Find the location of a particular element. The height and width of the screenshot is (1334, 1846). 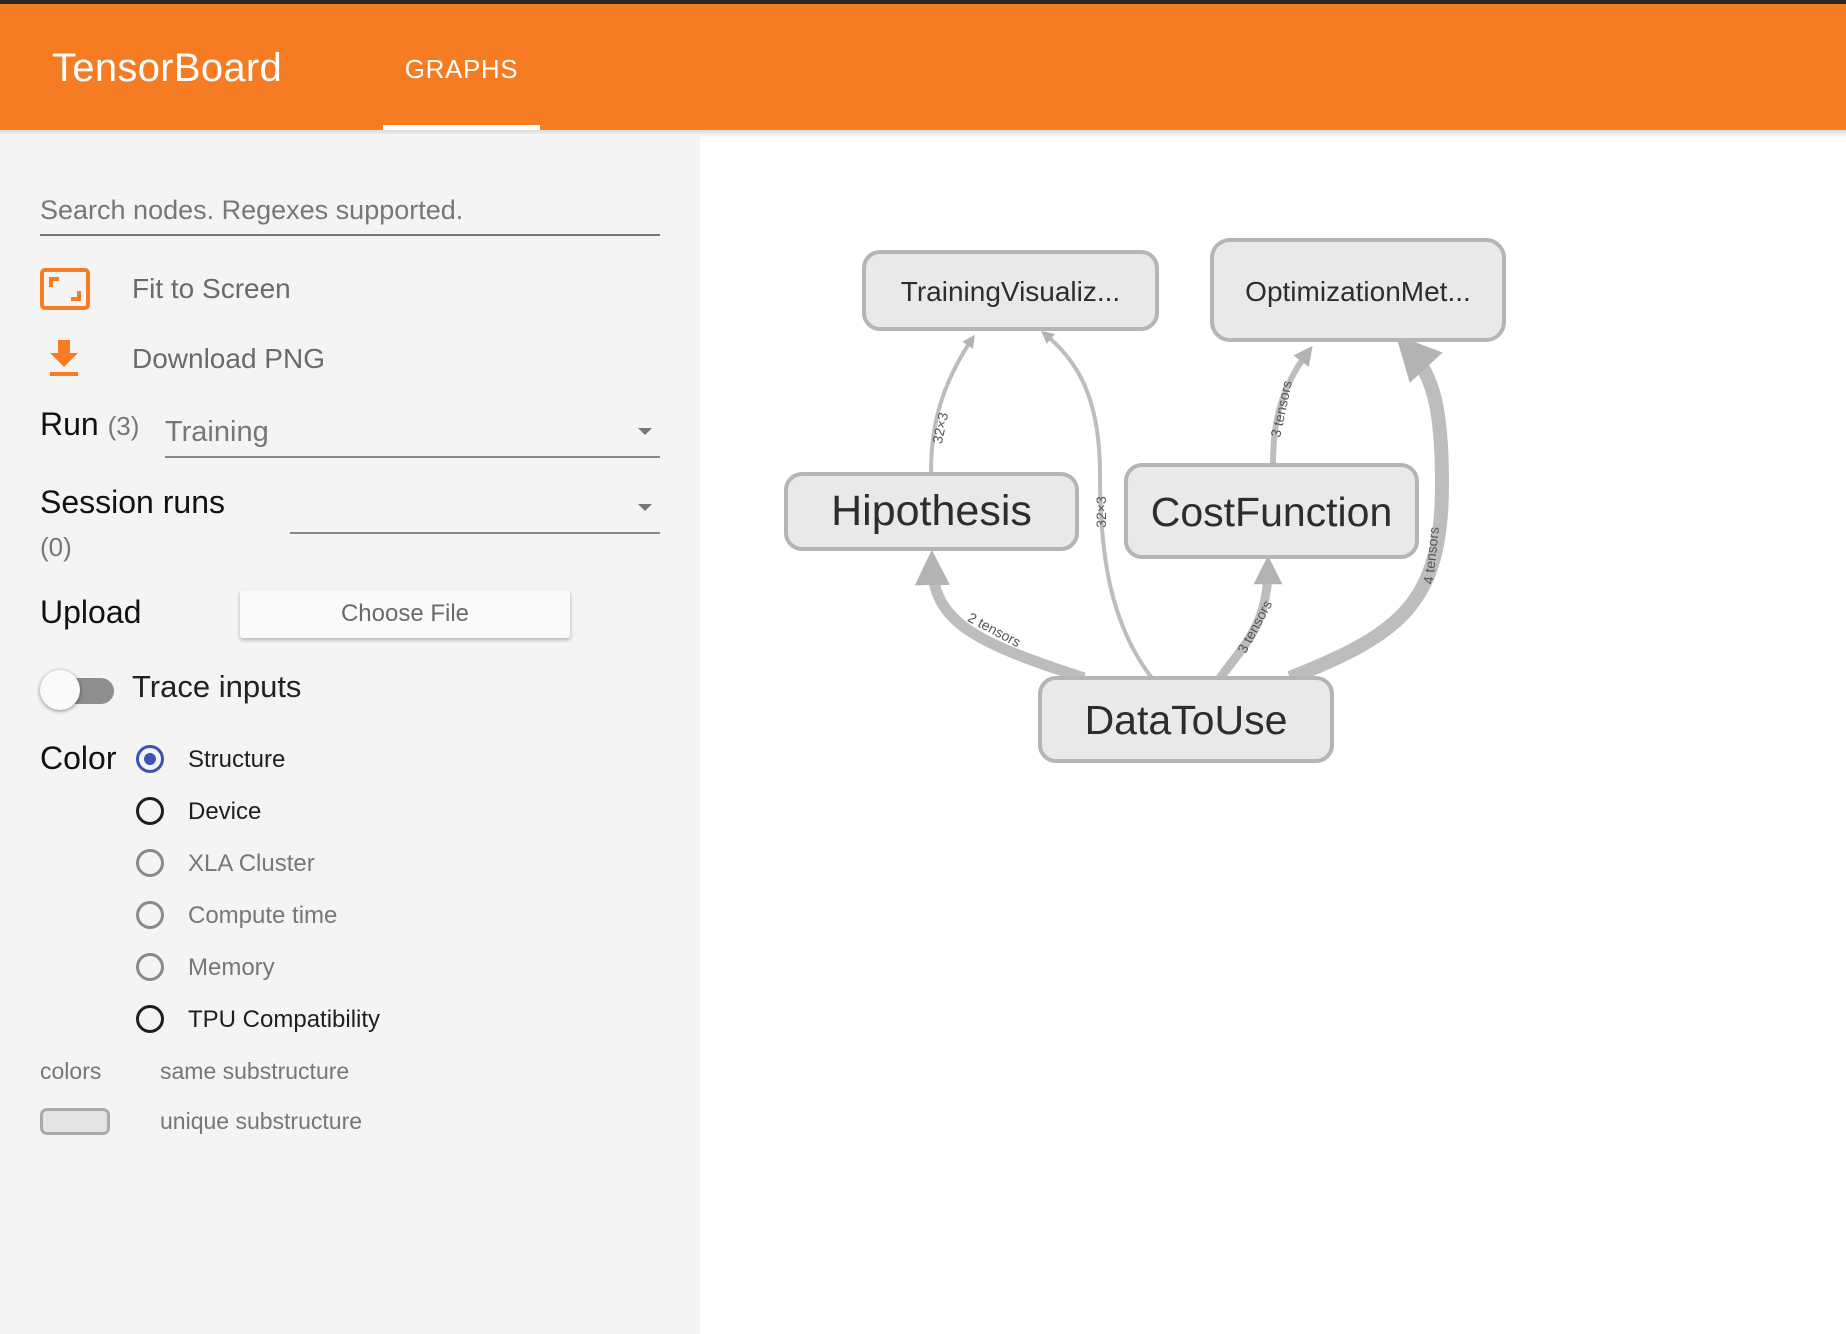

graph-node-cost: CostFunction is located at coordinates (1271, 511).